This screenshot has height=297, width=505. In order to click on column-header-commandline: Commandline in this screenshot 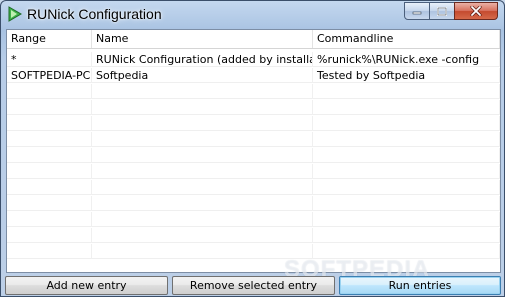, I will do `click(406, 39)`.